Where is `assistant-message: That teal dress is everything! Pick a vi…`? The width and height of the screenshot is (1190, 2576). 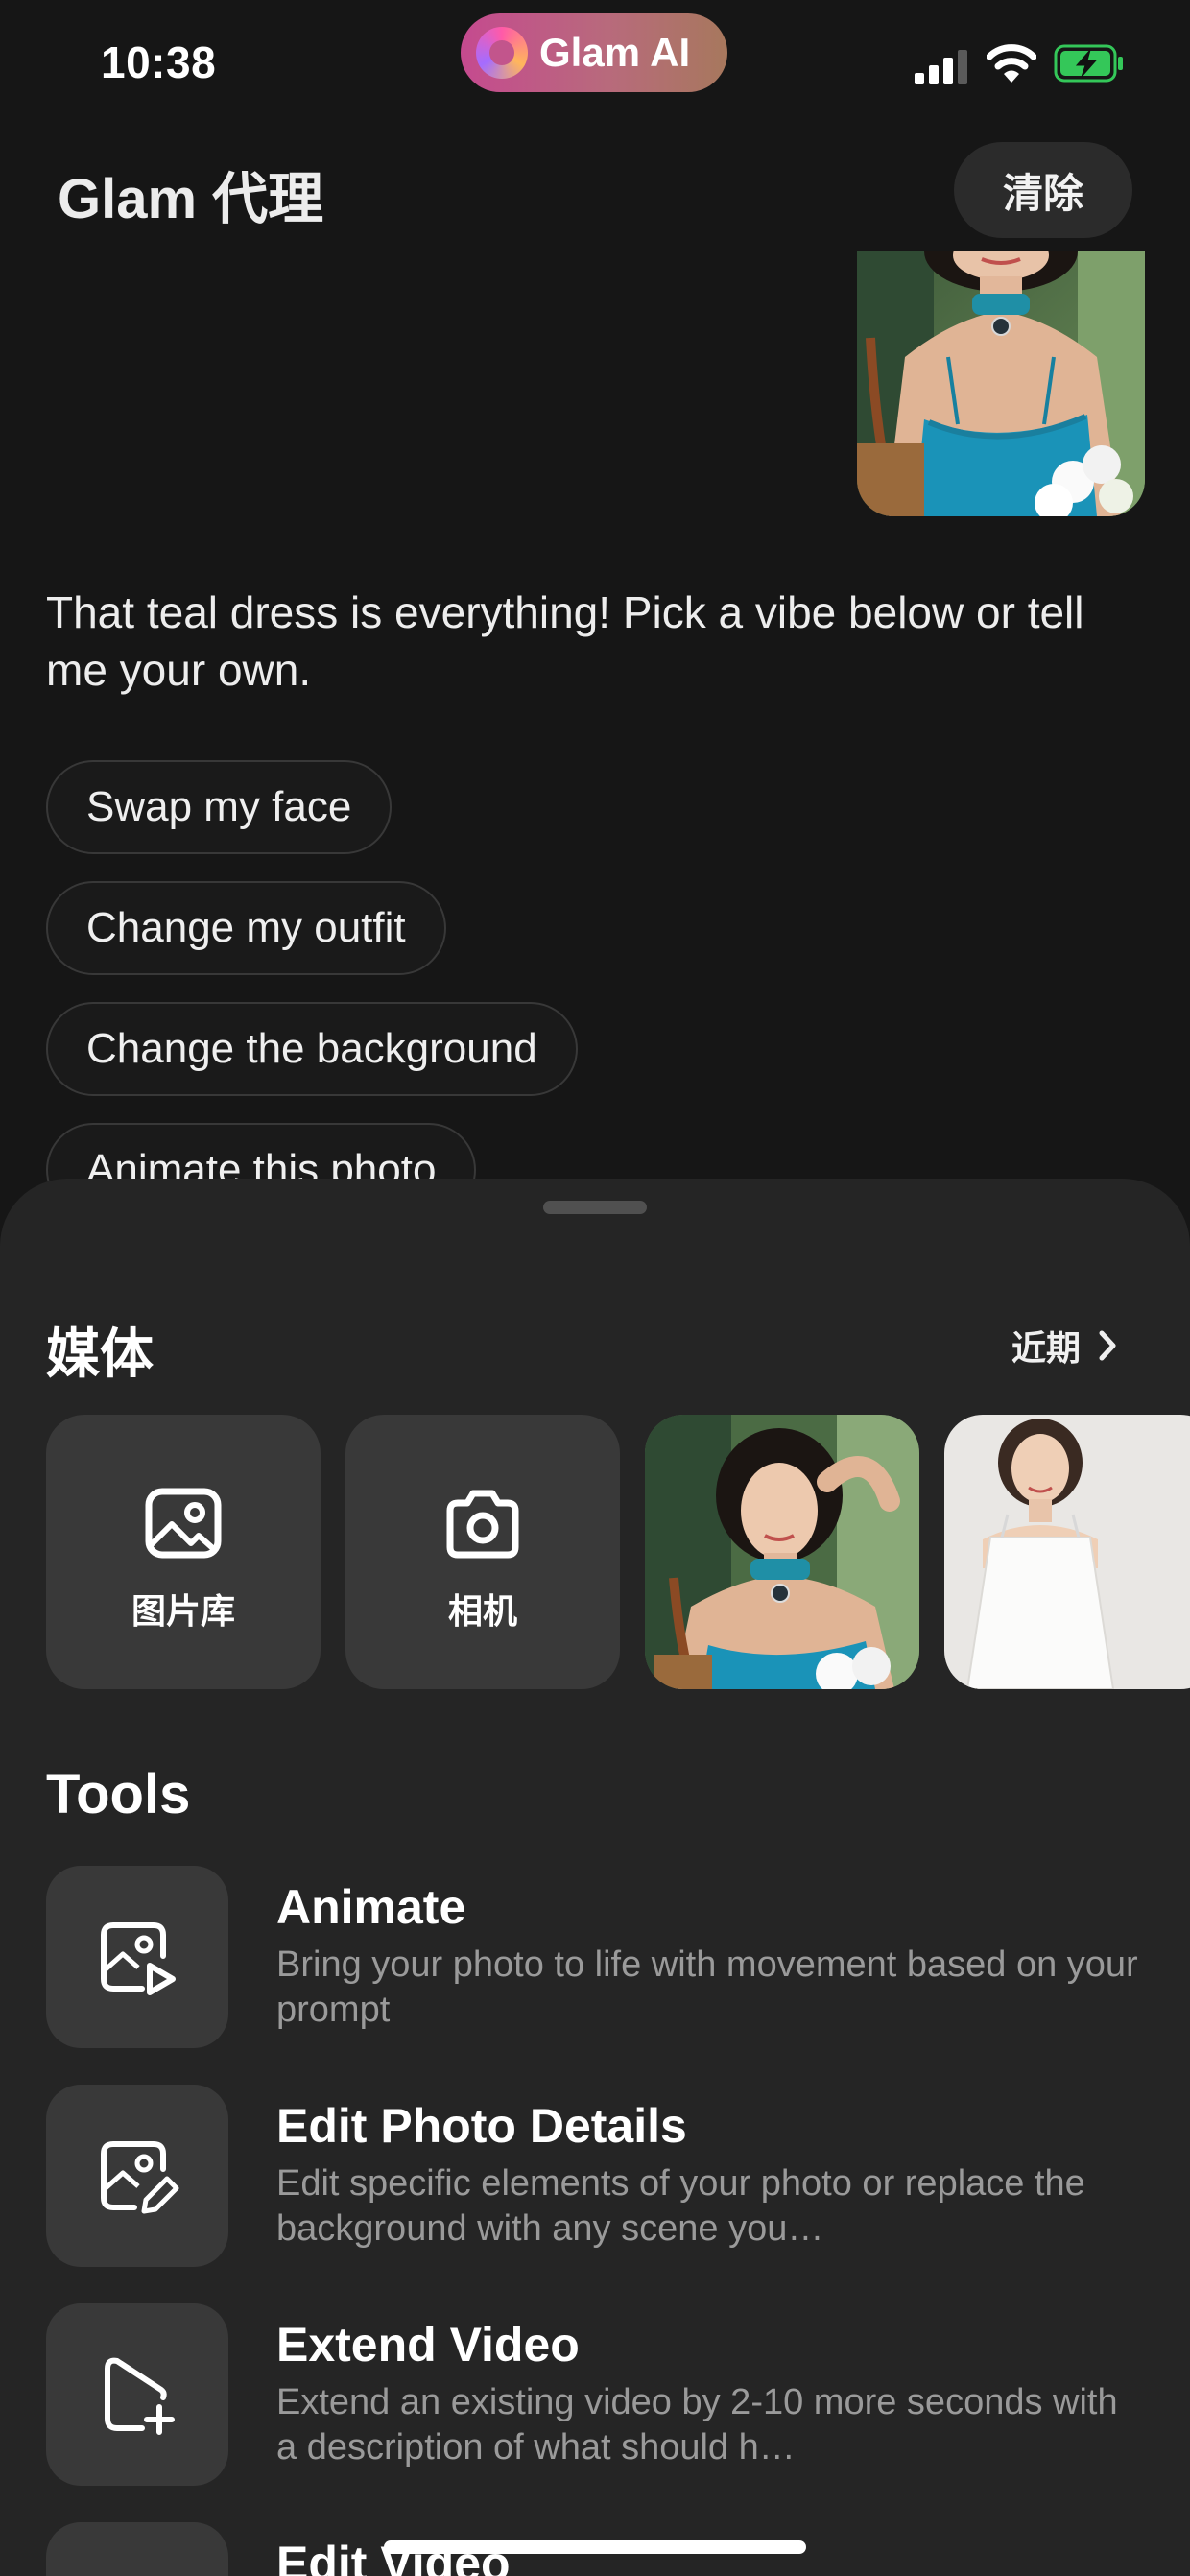
assistant-message: That teal dress is everything! Pick a vi… is located at coordinates (565, 641).